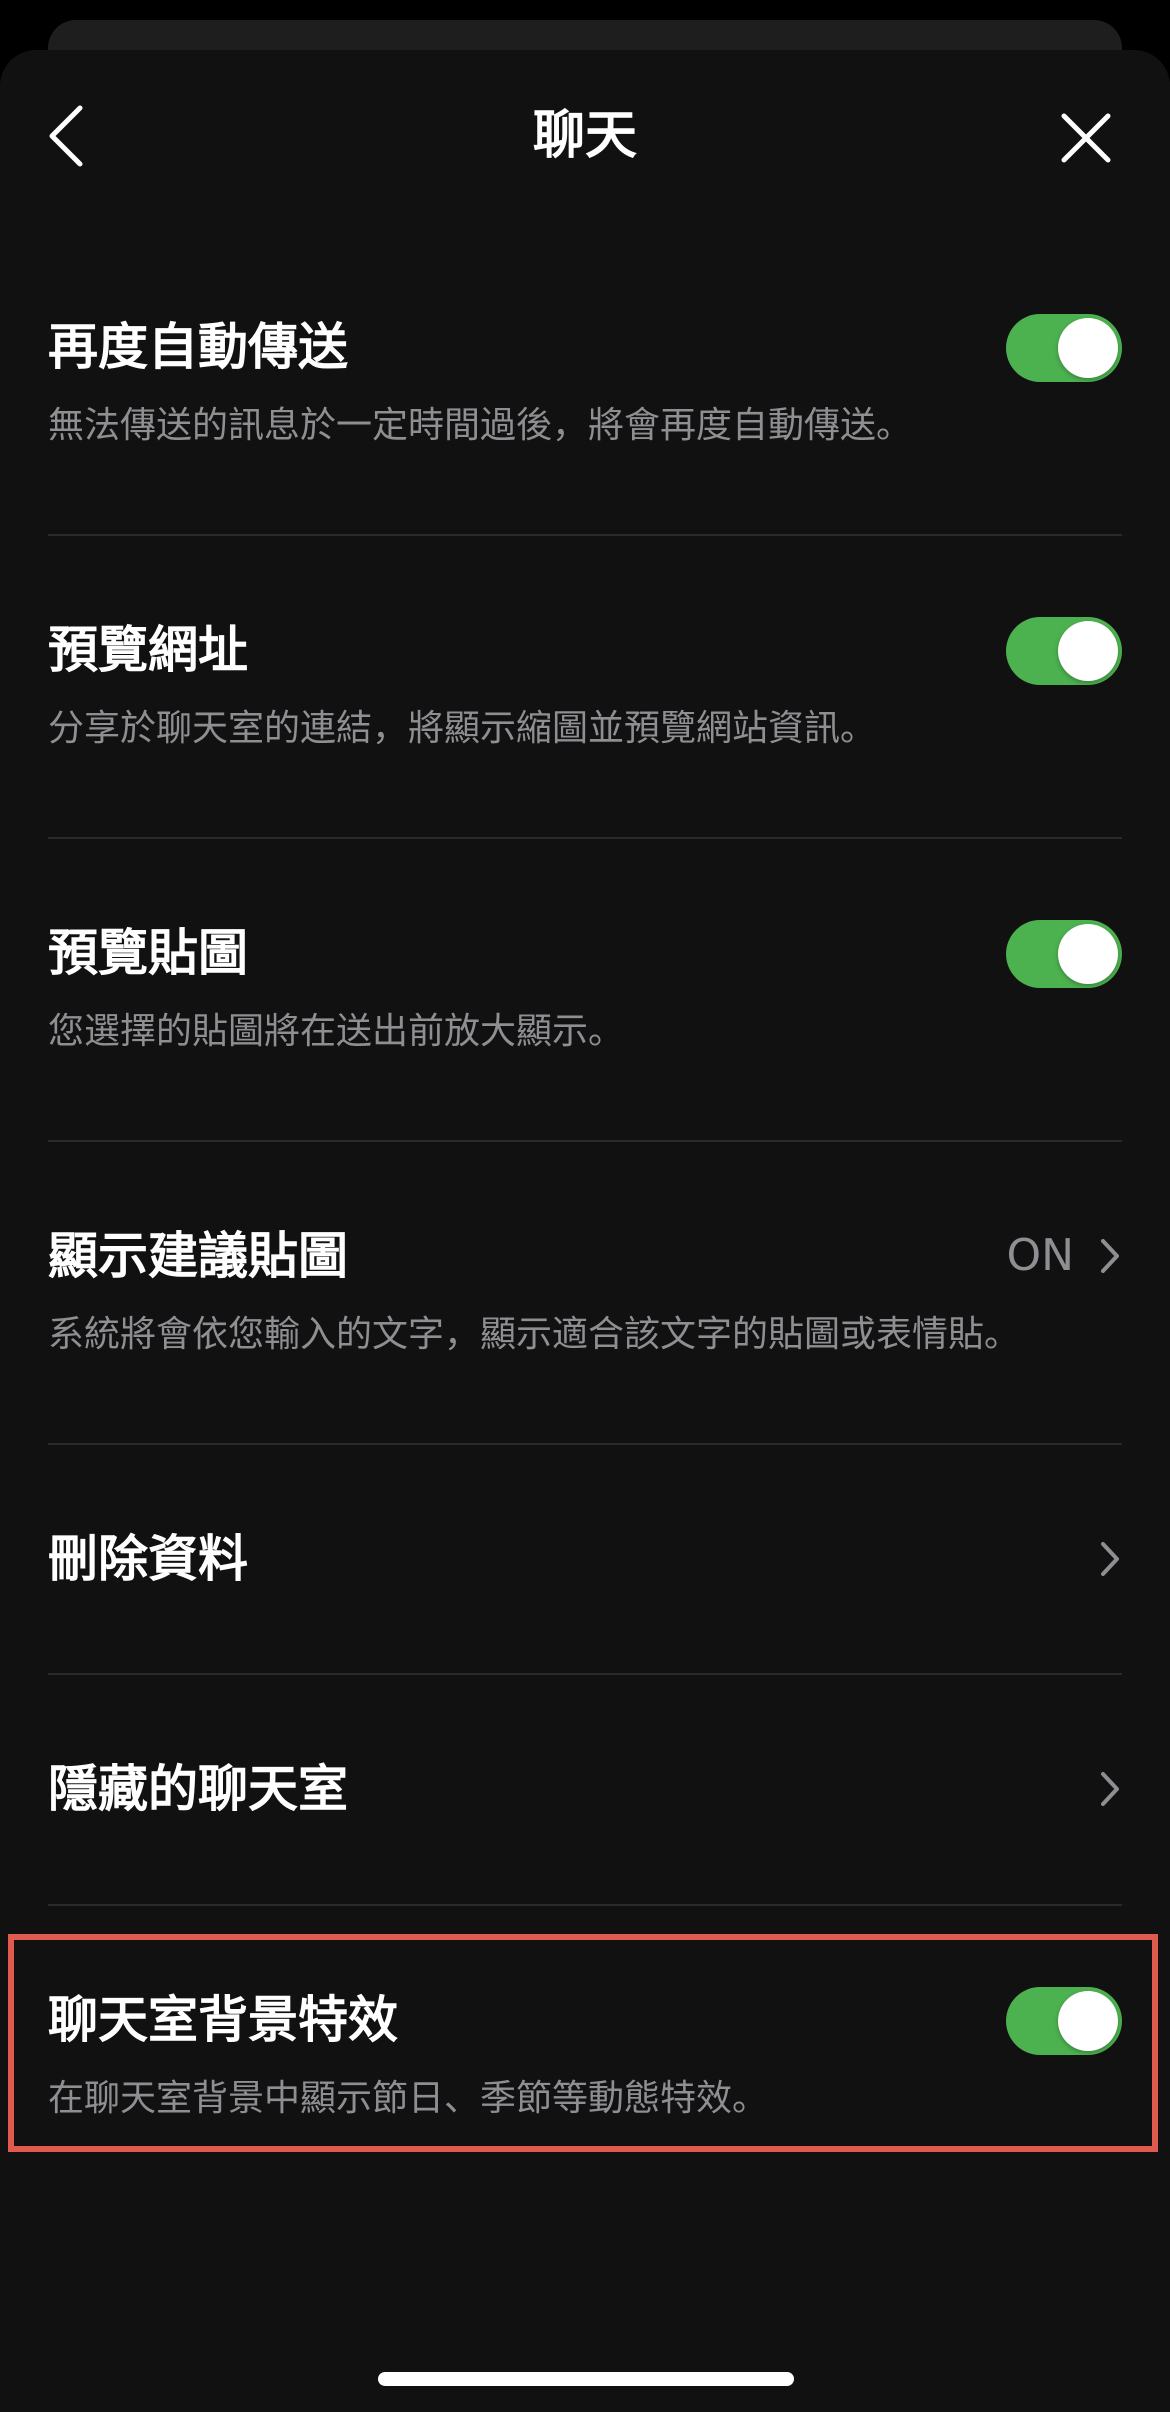  I want to click on close-icon, so click(1086, 138).